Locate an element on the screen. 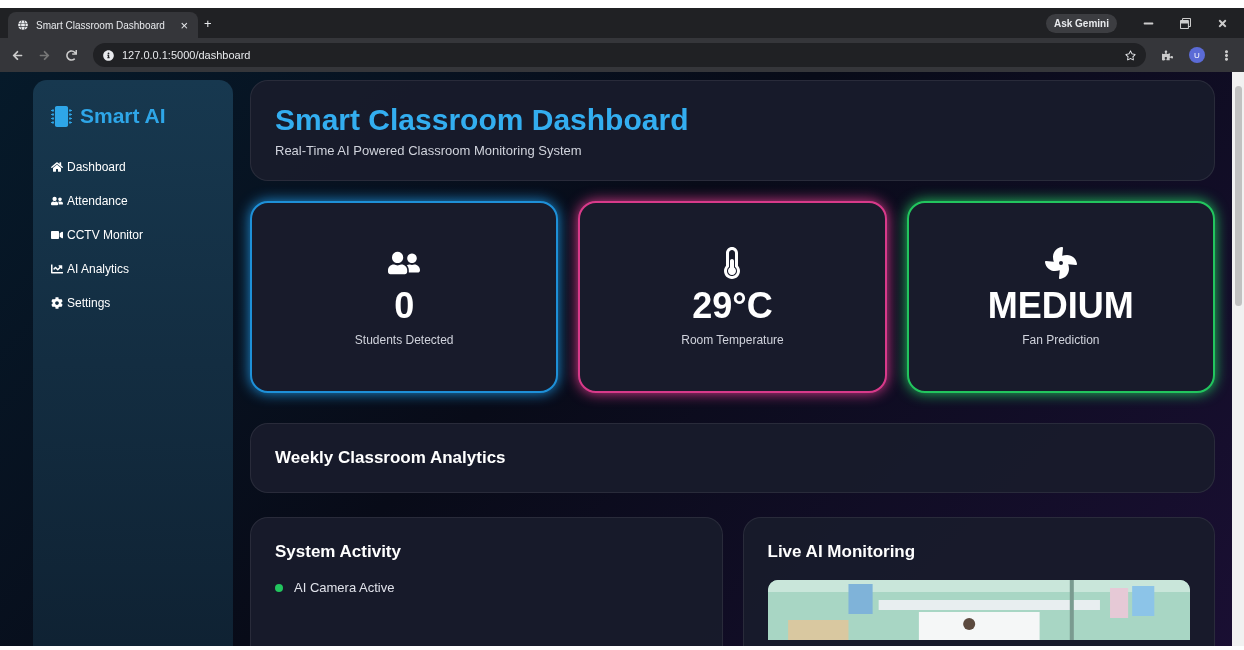  brand-name: Smart AI is located at coordinates (123, 116).